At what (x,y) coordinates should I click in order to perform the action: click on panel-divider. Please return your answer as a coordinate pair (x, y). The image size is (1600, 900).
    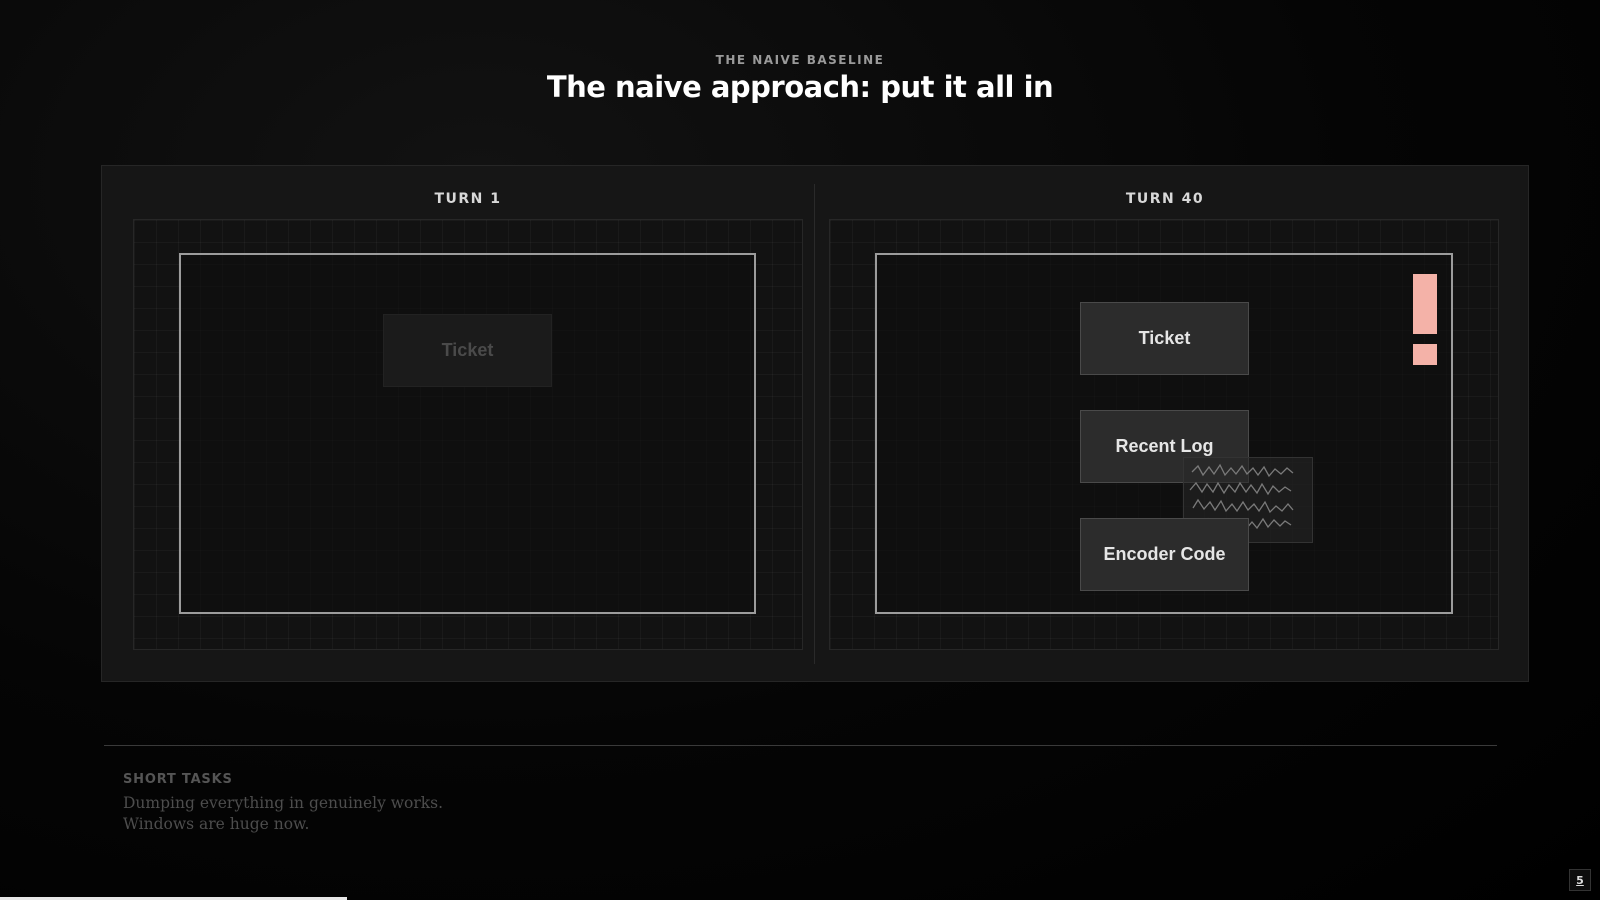
    Looking at the image, I should click on (814, 424).